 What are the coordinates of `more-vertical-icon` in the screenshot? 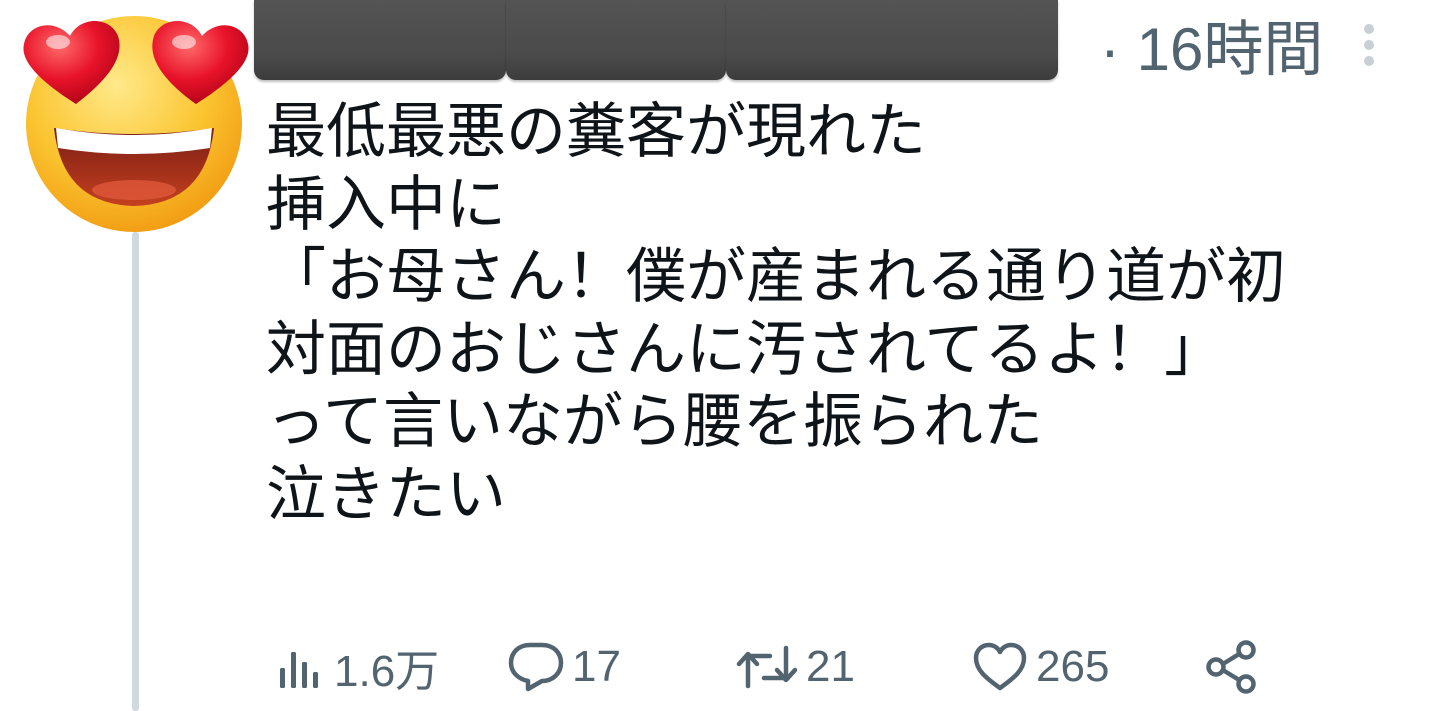 It's located at (1369, 50).